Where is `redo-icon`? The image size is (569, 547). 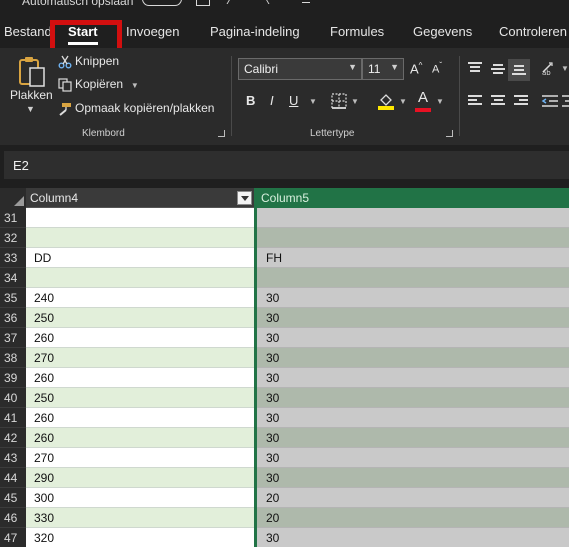
redo-icon is located at coordinates (270, 2).